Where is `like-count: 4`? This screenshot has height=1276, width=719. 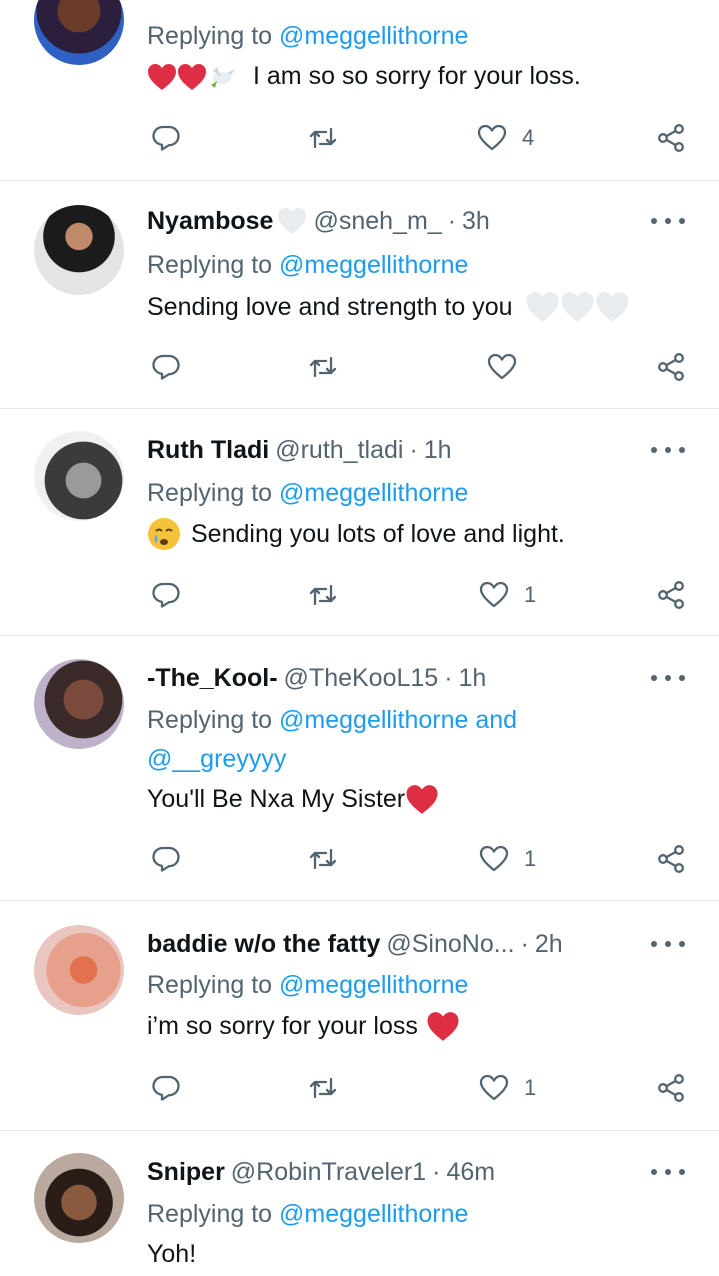 like-count: 4 is located at coordinates (528, 137).